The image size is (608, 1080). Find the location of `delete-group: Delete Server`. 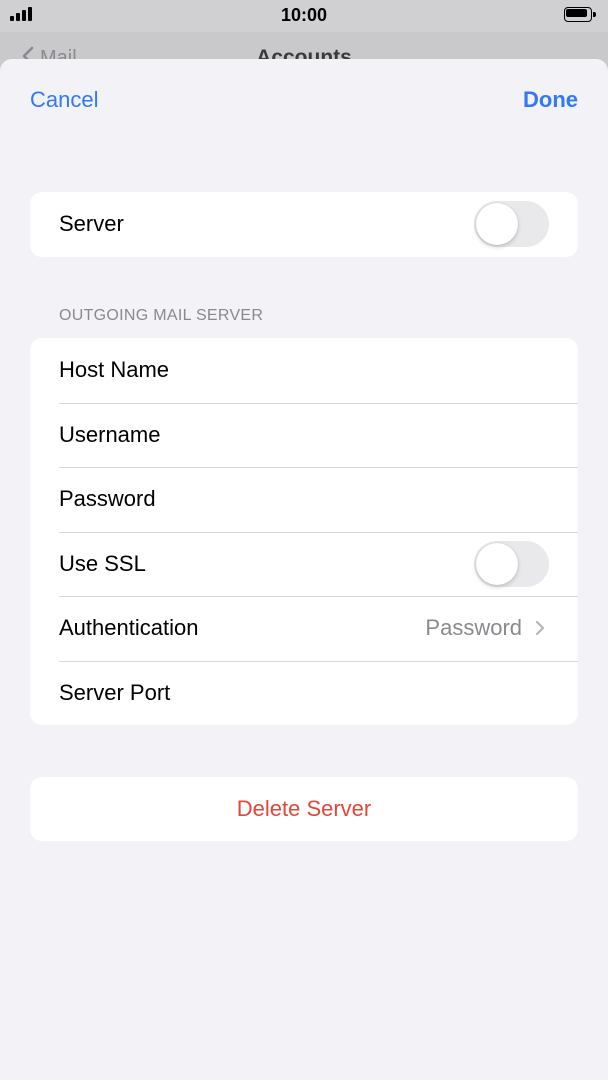

delete-group: Delete Server is located at coordinates (304, 809).